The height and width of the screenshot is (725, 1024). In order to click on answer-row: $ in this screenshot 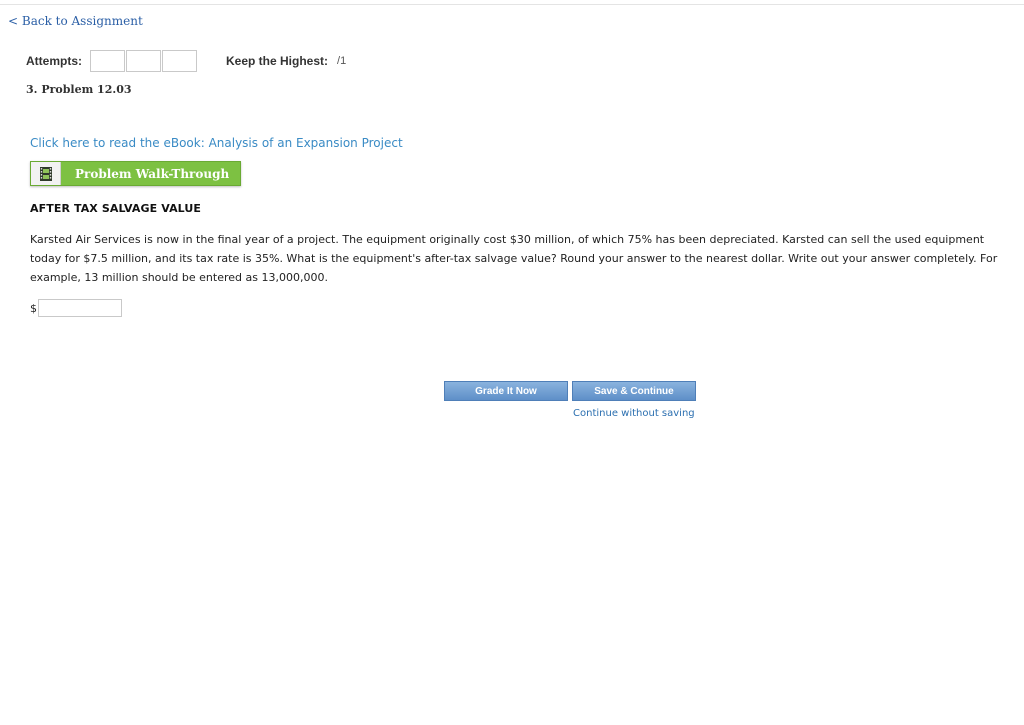, I will do `click(76, 308)`.